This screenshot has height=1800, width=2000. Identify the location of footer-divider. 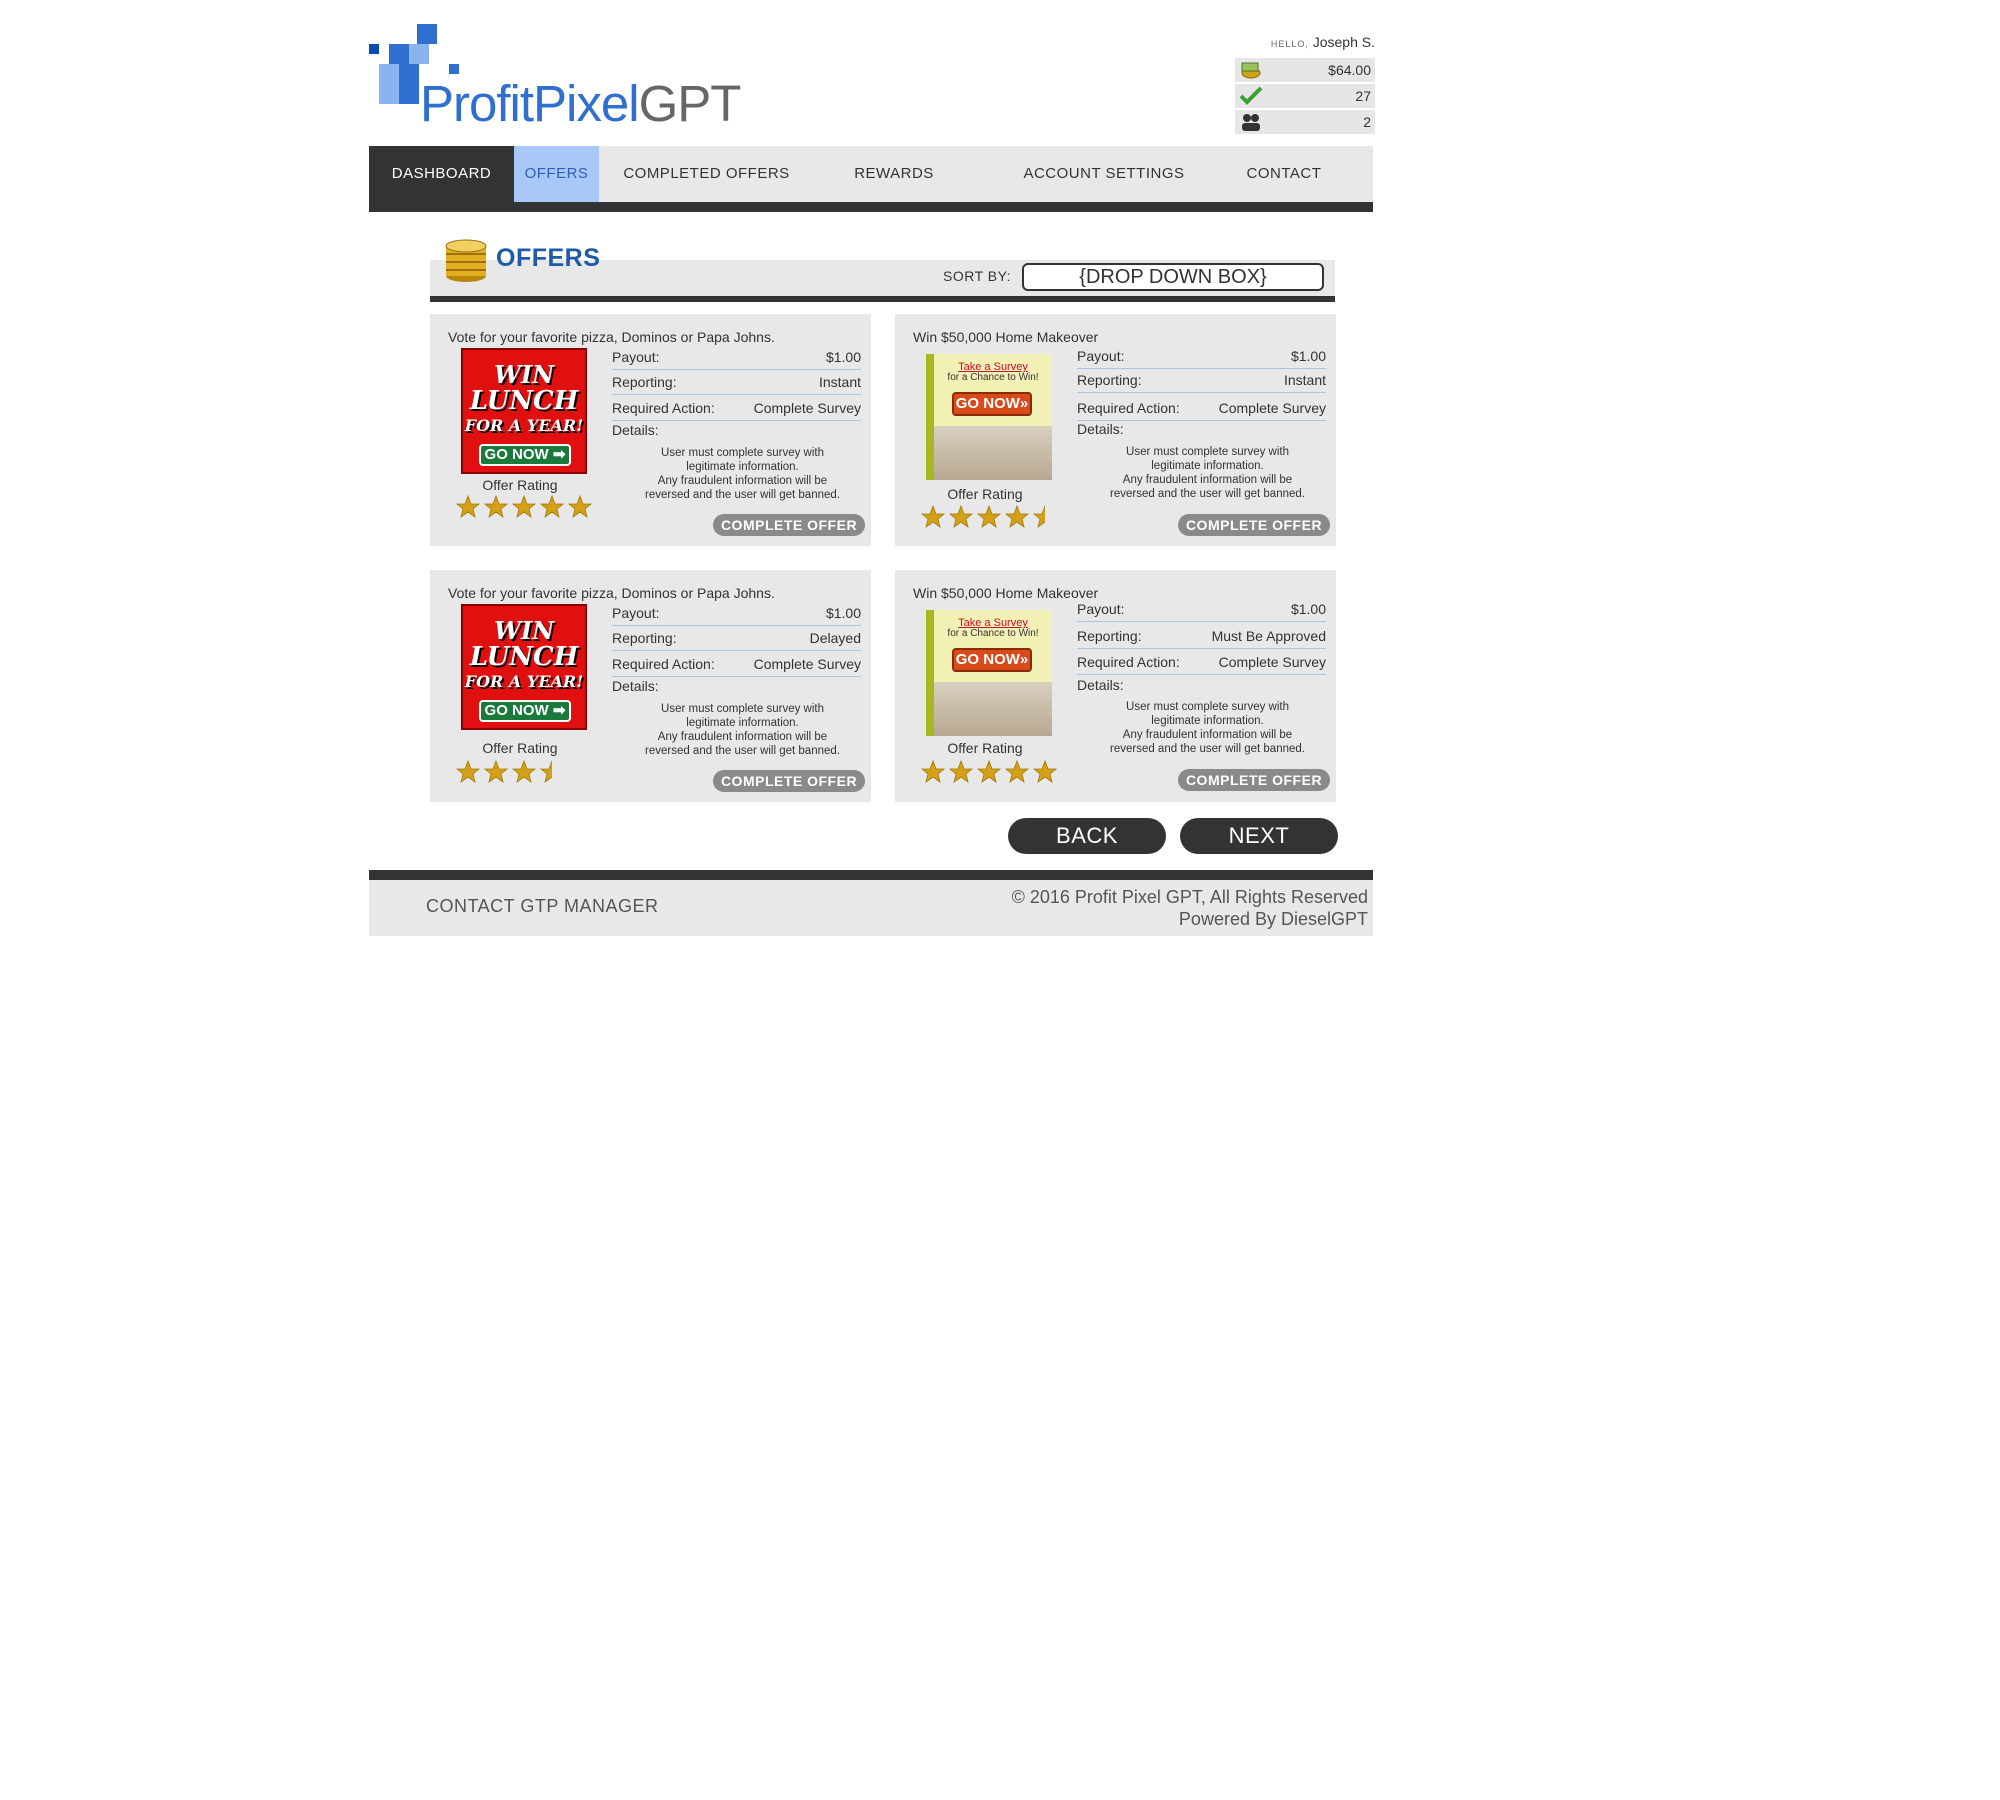
(871, 875).